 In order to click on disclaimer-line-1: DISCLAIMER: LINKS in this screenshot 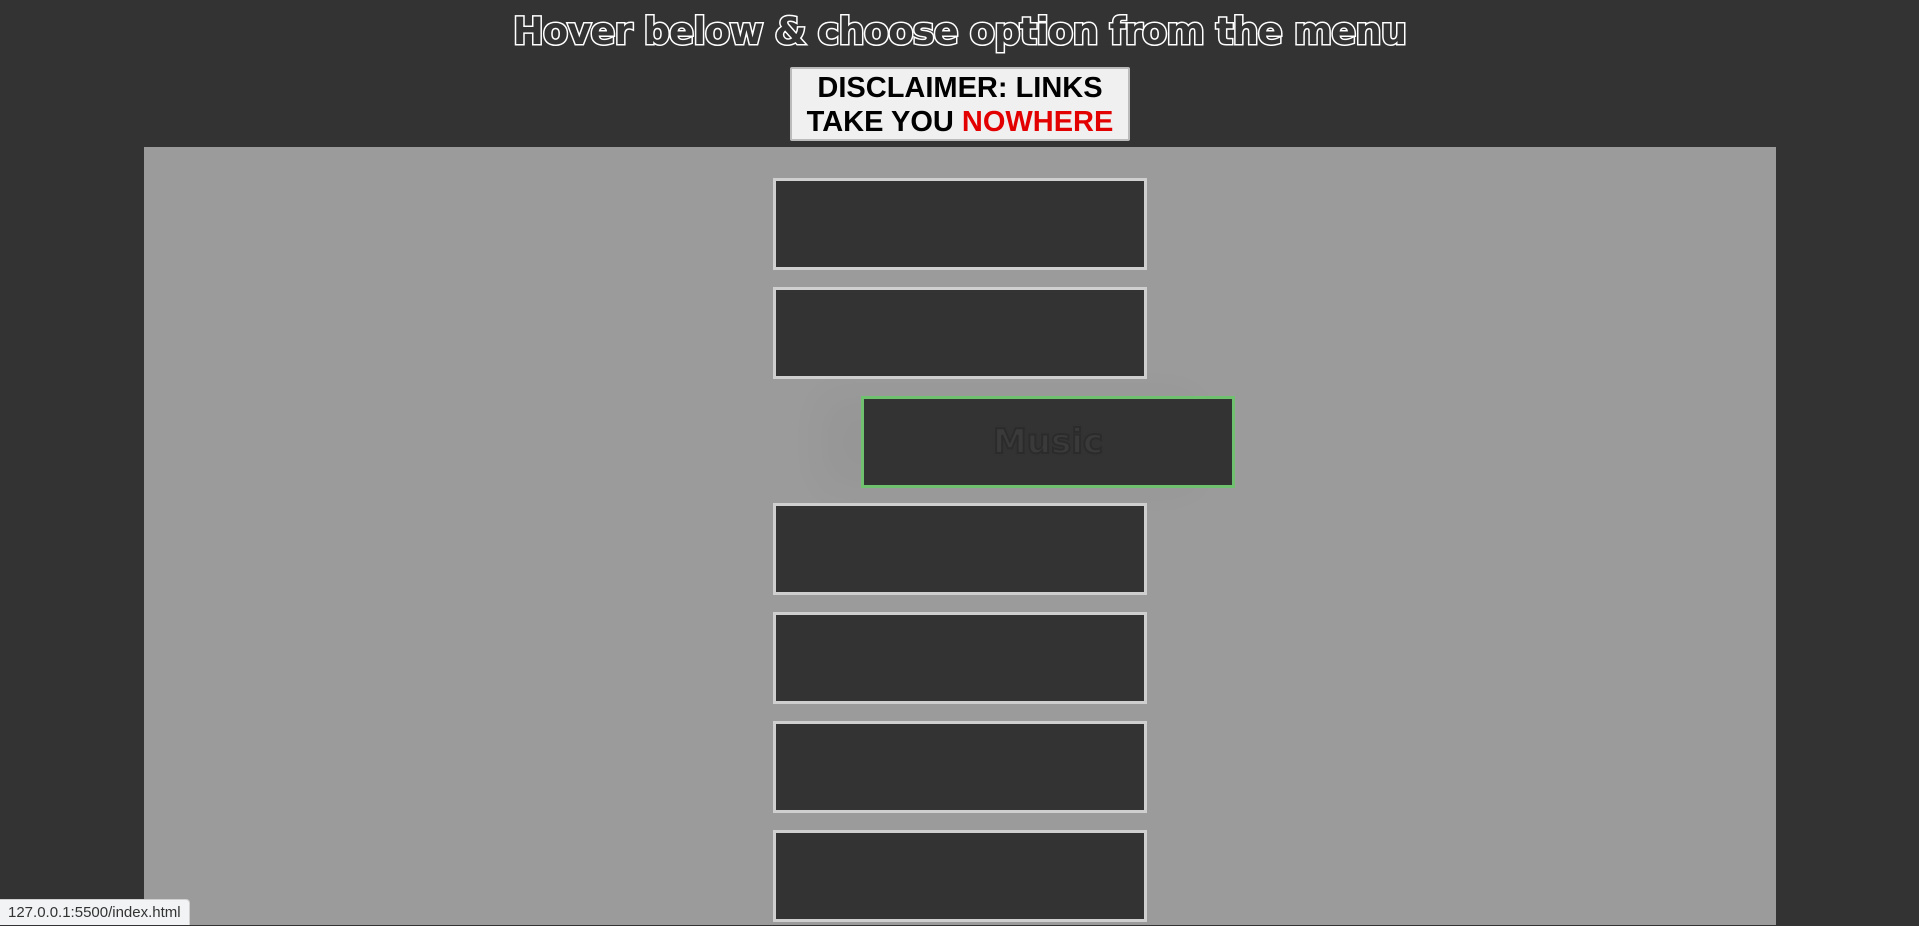, I will do `click(960, 88)`.